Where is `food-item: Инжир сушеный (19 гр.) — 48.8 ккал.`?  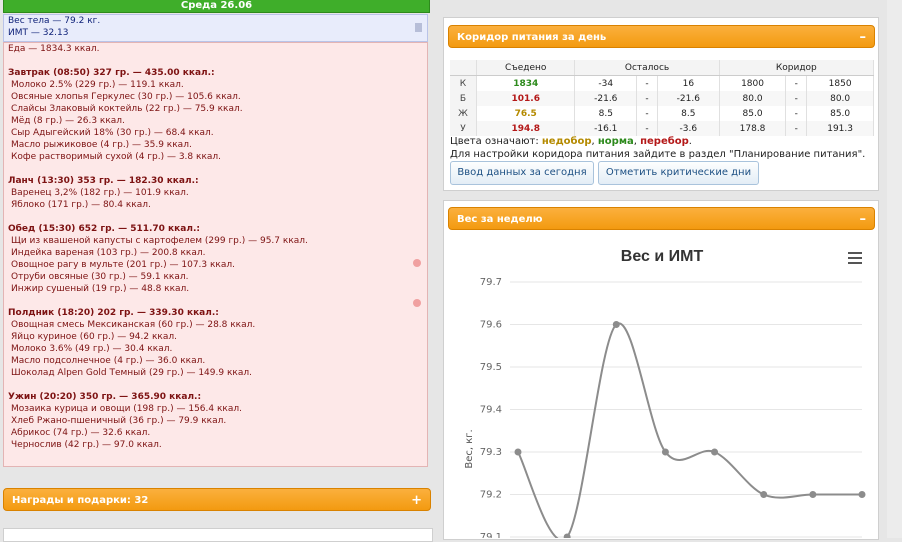
food-item: Инжир сушеный (19 гр.) — 48.8 ккал. is located at coordinates (100, 289).